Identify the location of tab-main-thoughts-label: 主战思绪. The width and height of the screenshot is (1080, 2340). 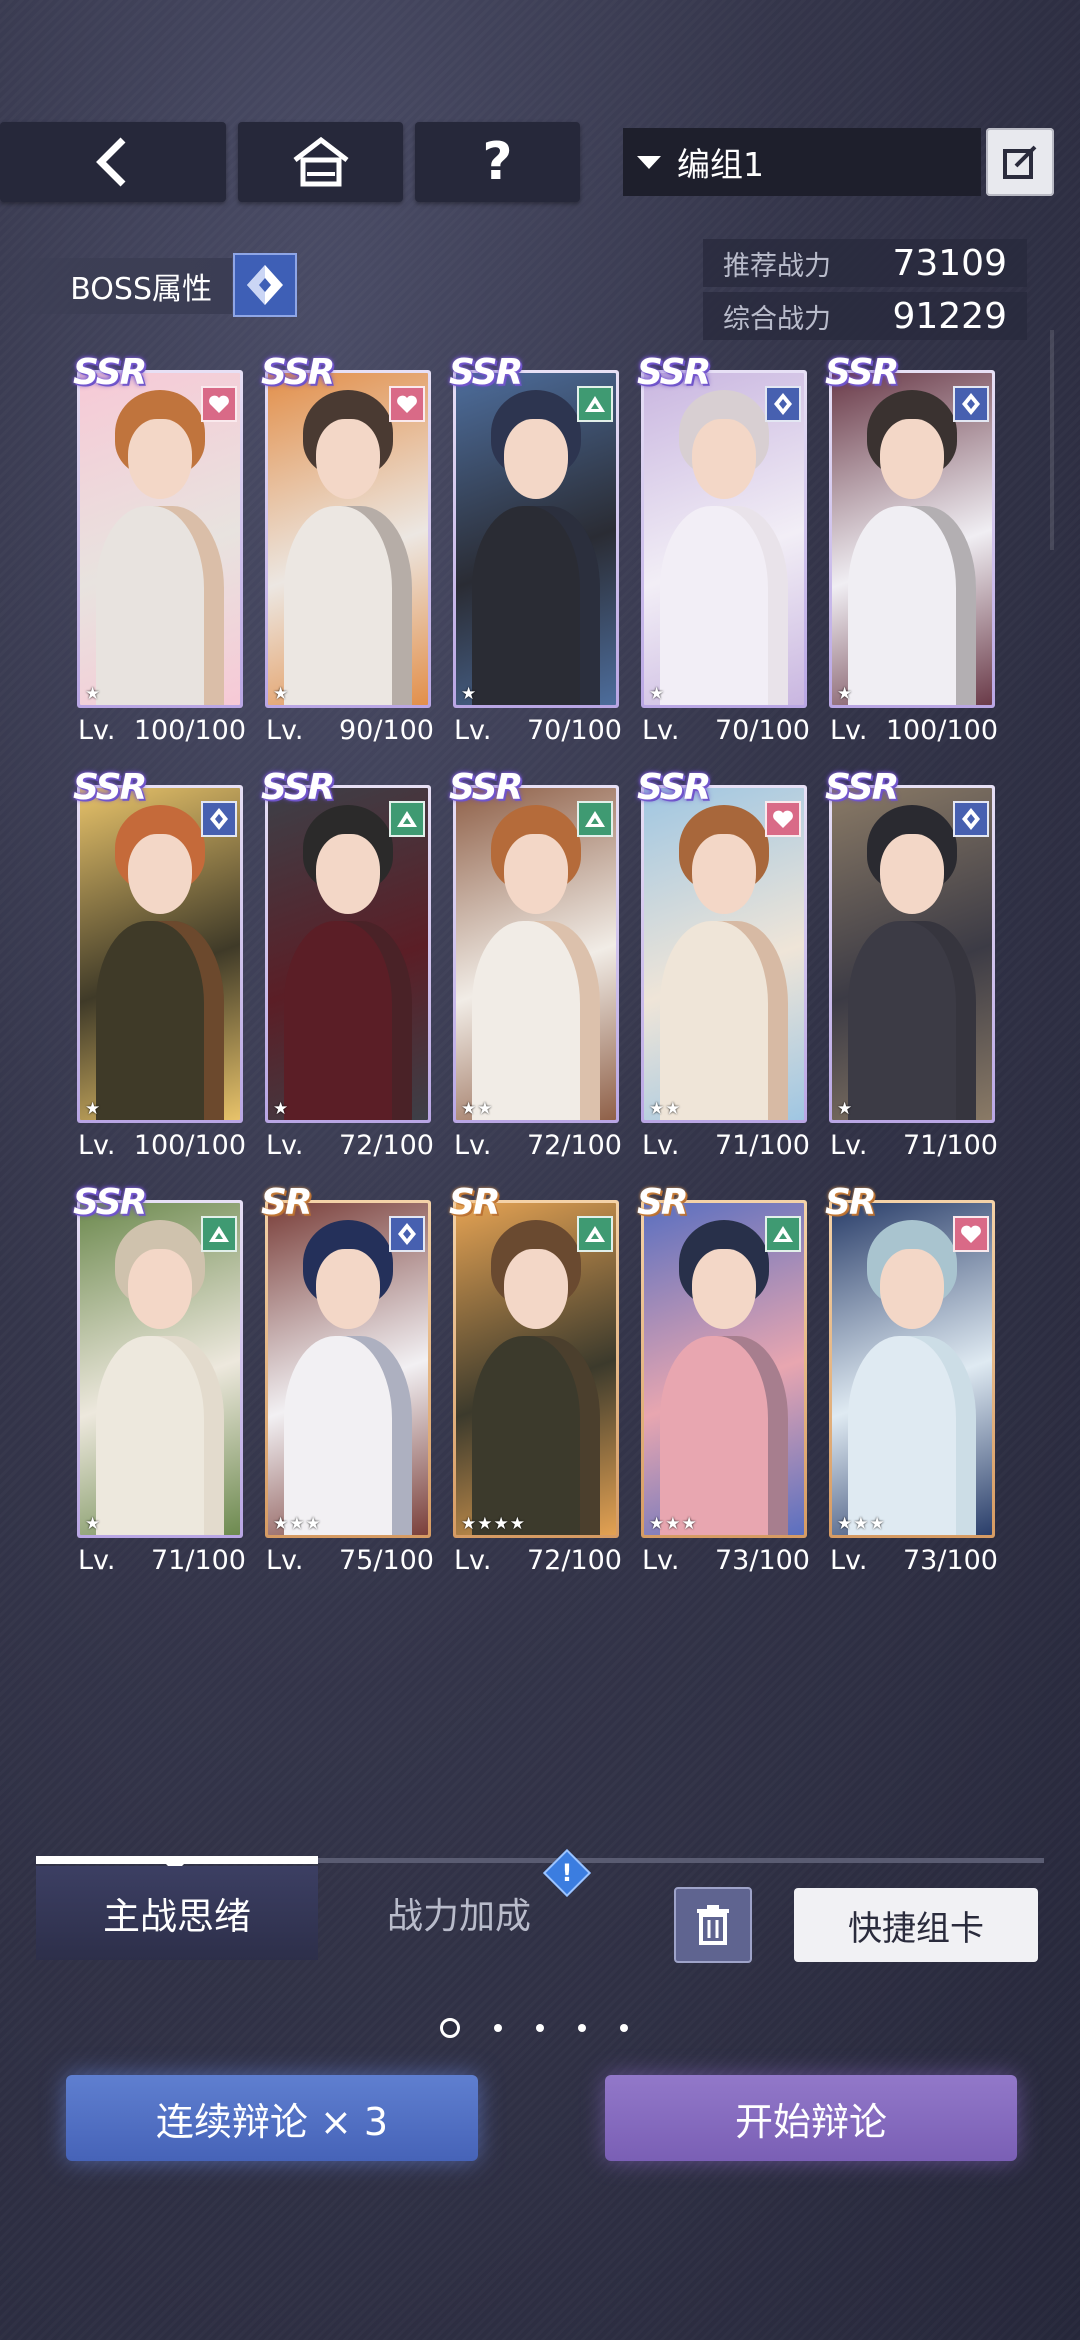
(177, 1916).